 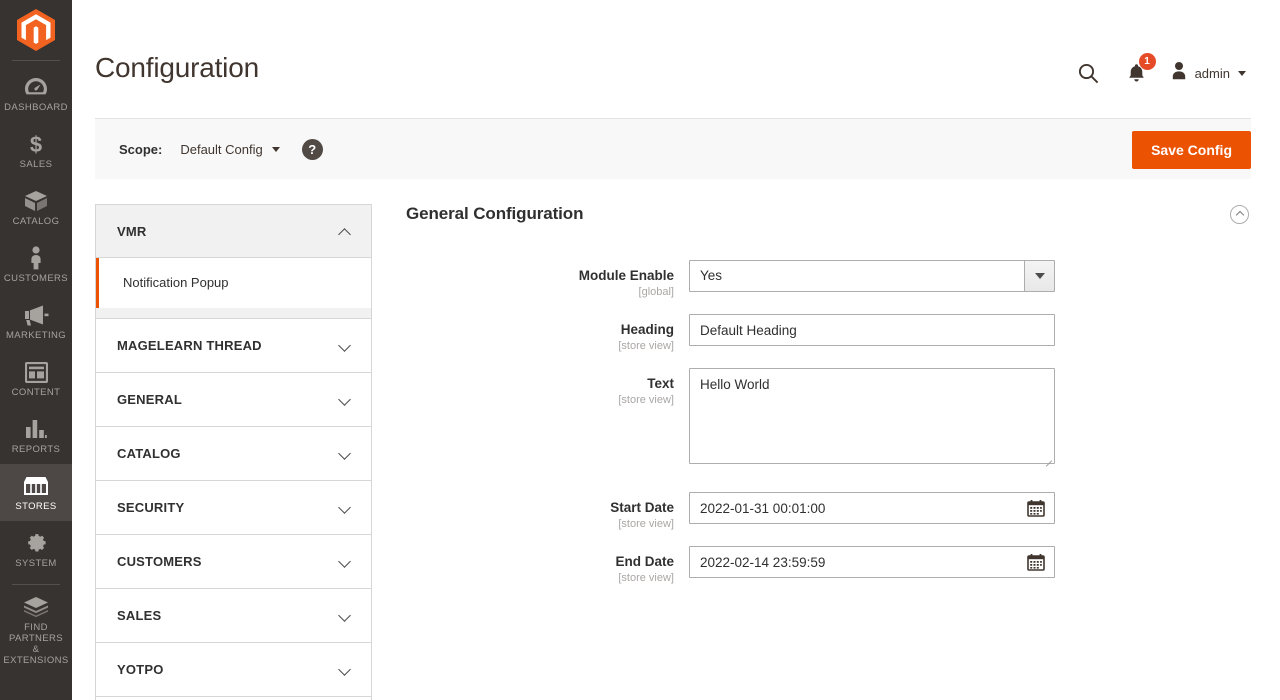 I want to click on config-section-label: YOTPO, so click(x=140, y=669).